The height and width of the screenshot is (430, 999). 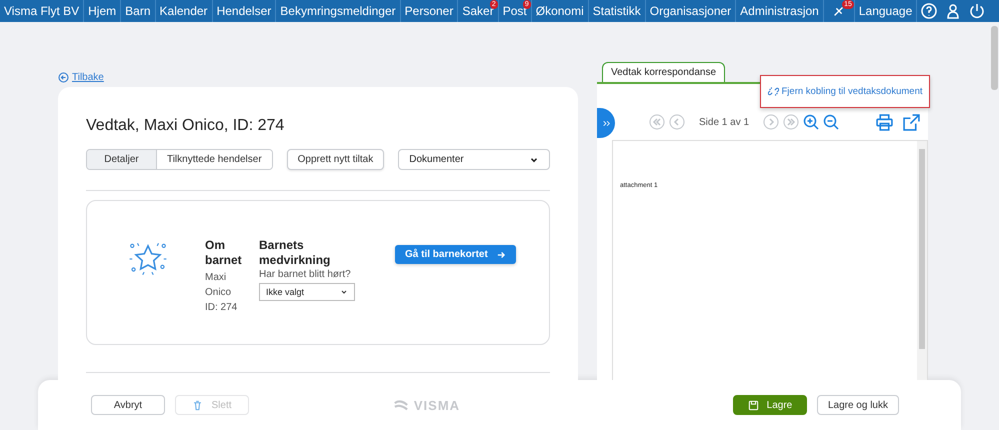 I want to click on scrollbar, so click(x=922, y=260).